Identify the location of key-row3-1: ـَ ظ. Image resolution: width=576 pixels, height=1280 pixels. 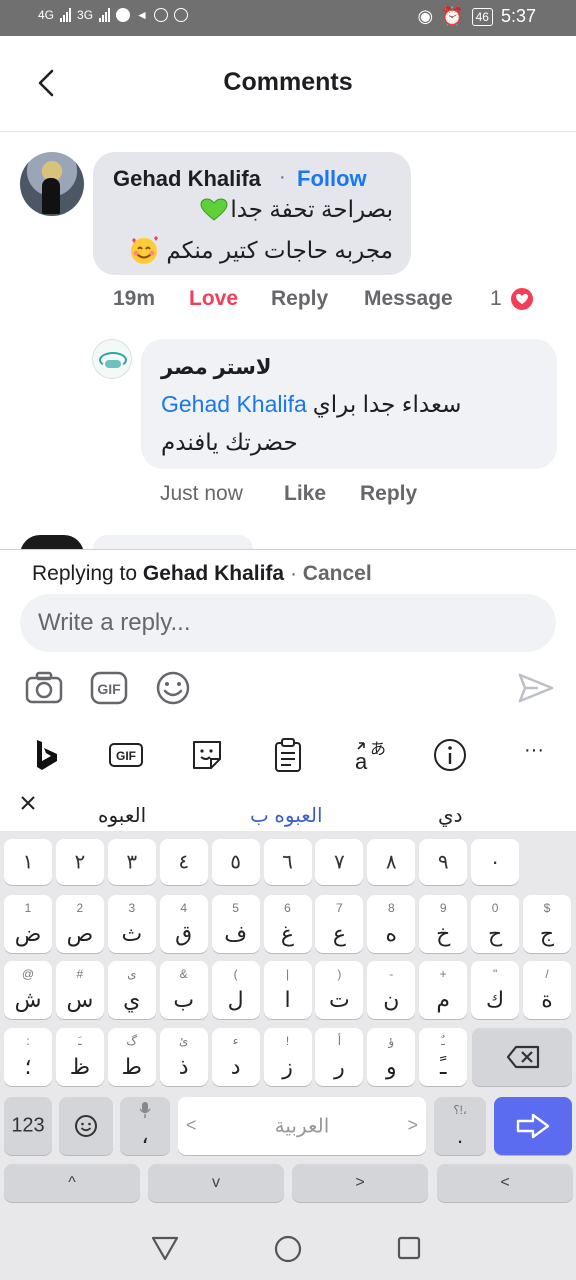
(79, 1057).